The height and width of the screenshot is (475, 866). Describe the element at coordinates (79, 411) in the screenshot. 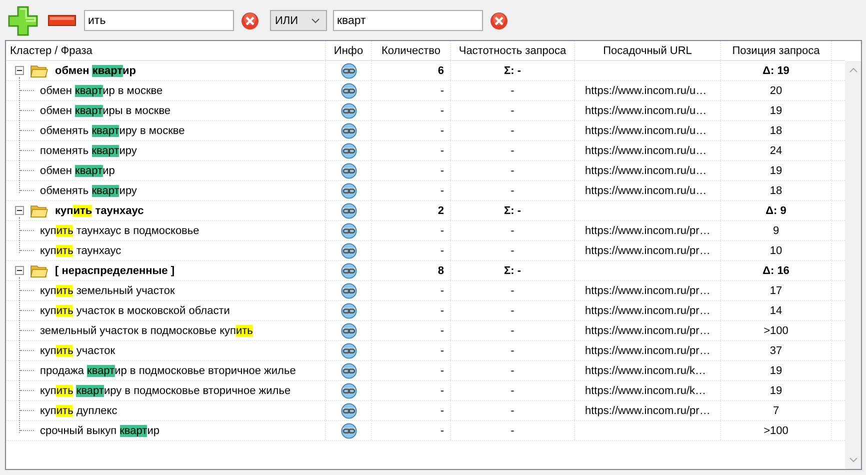

I see `phrase-text: купить дуплекс` at that location.